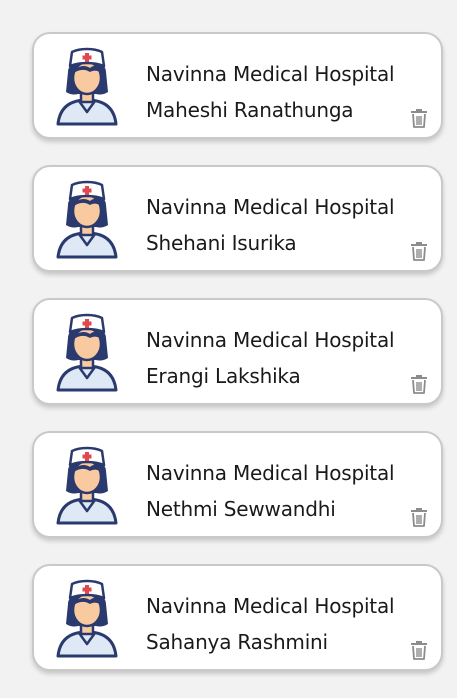  Describe the element at coordinates (241, 509) in the screenshot. I see `nurse-name: Nethmi Sewwandhi` at that location.